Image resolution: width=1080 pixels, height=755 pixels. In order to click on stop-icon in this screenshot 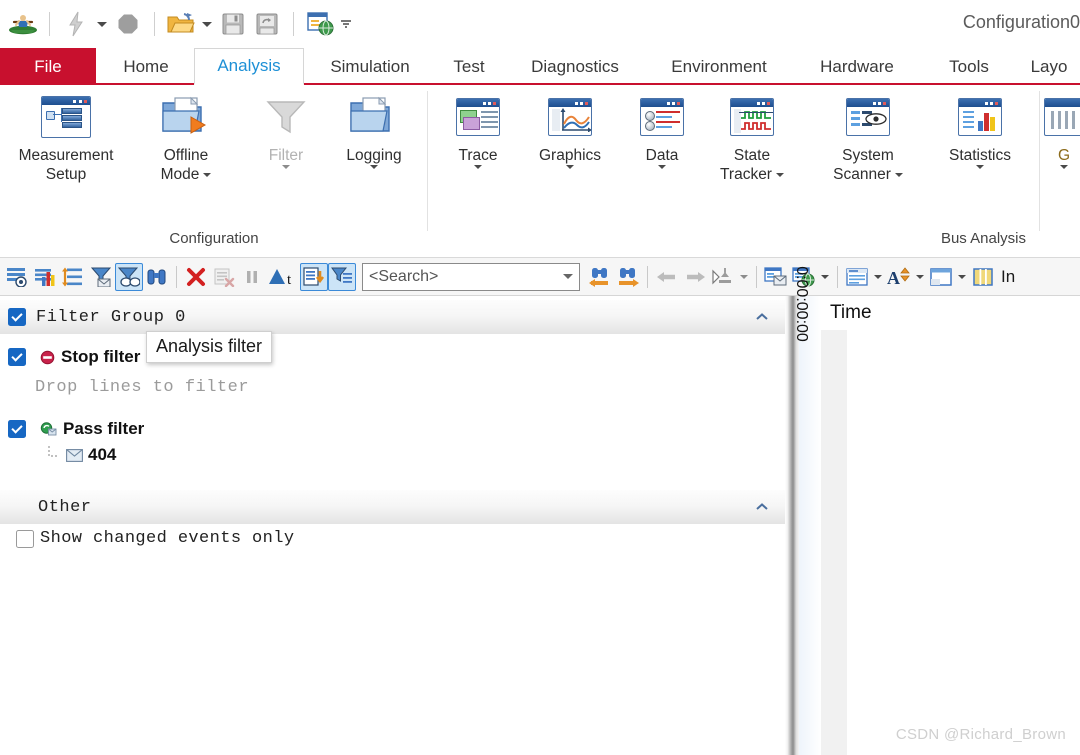, I will do `click(128, 24)`.